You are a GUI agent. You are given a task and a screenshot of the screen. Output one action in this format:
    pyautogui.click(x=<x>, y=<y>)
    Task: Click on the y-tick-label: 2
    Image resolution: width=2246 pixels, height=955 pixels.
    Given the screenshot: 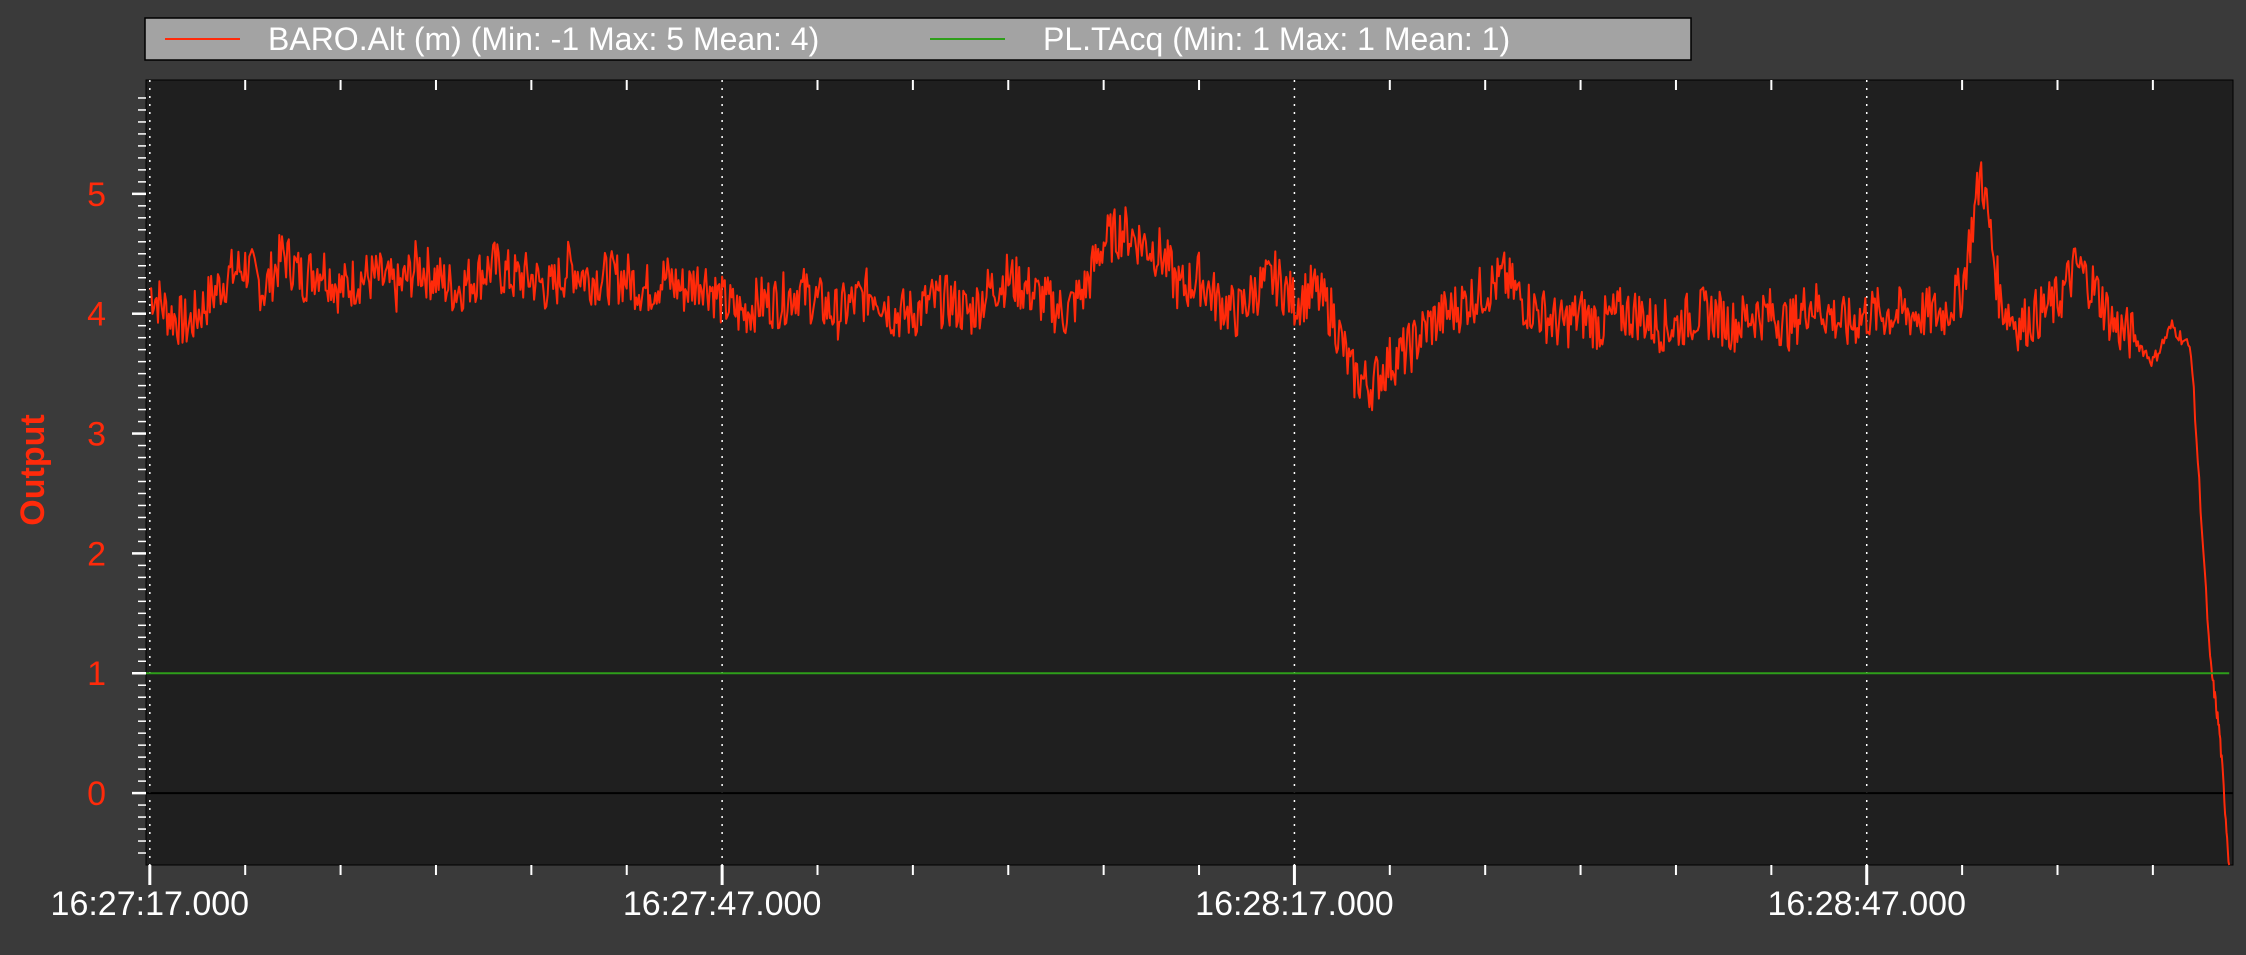 What is the action you would take?
    pyautogui.click(x=96, y=554)
    